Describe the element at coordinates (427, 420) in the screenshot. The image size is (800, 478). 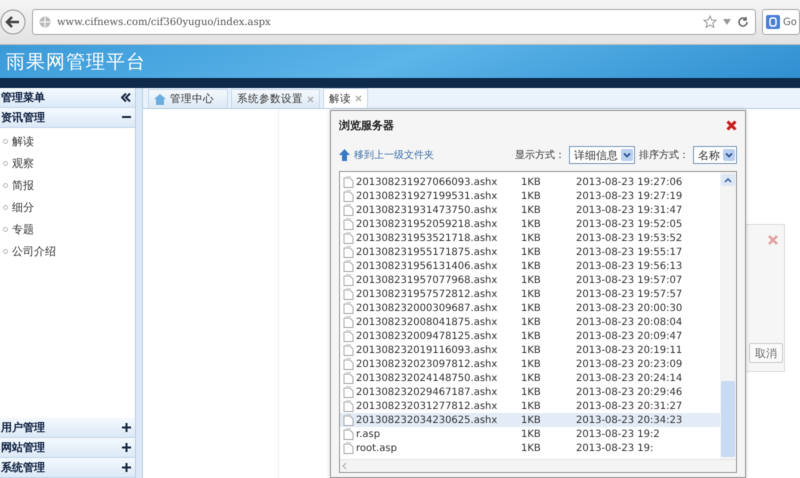
I see `file-name: 201308232034230625.ashx` at that location.